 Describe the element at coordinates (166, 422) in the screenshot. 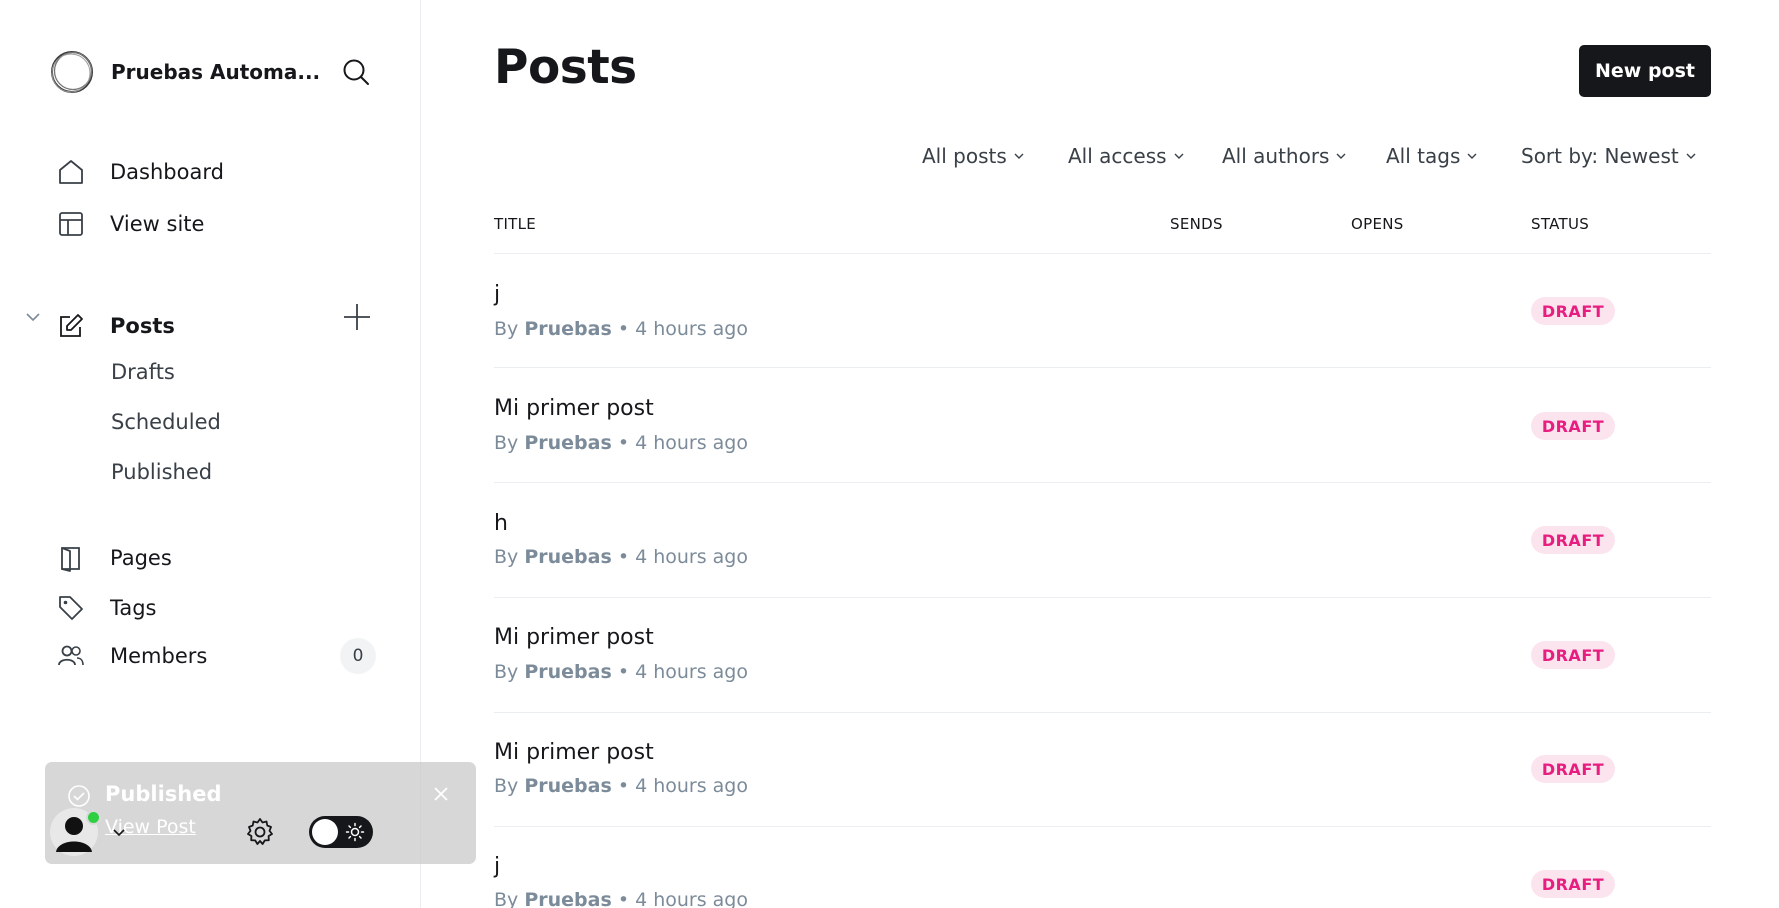

I see `sidebar-item-scheduled: Scheduled` at that location.